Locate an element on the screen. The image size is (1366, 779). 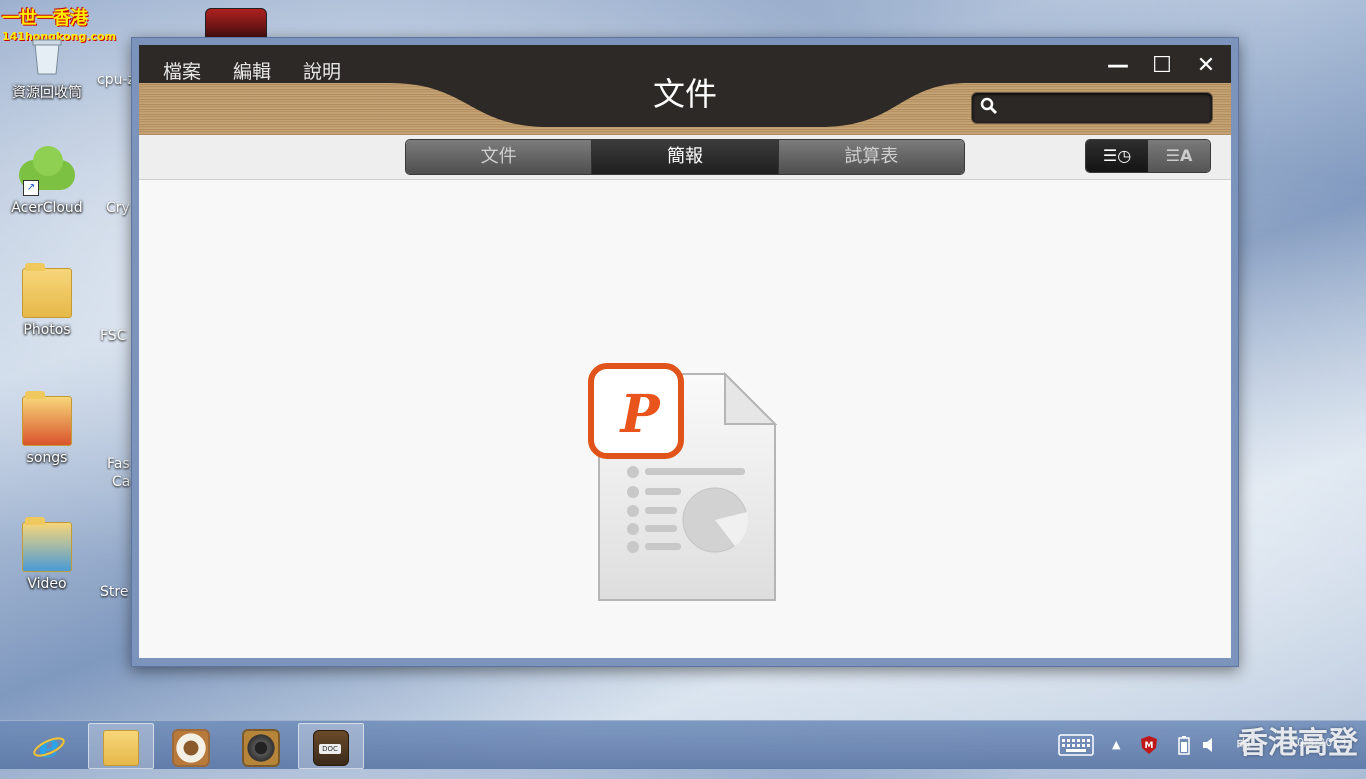
desktop-icon-photos: Photos is located at coordinates (47, 300).